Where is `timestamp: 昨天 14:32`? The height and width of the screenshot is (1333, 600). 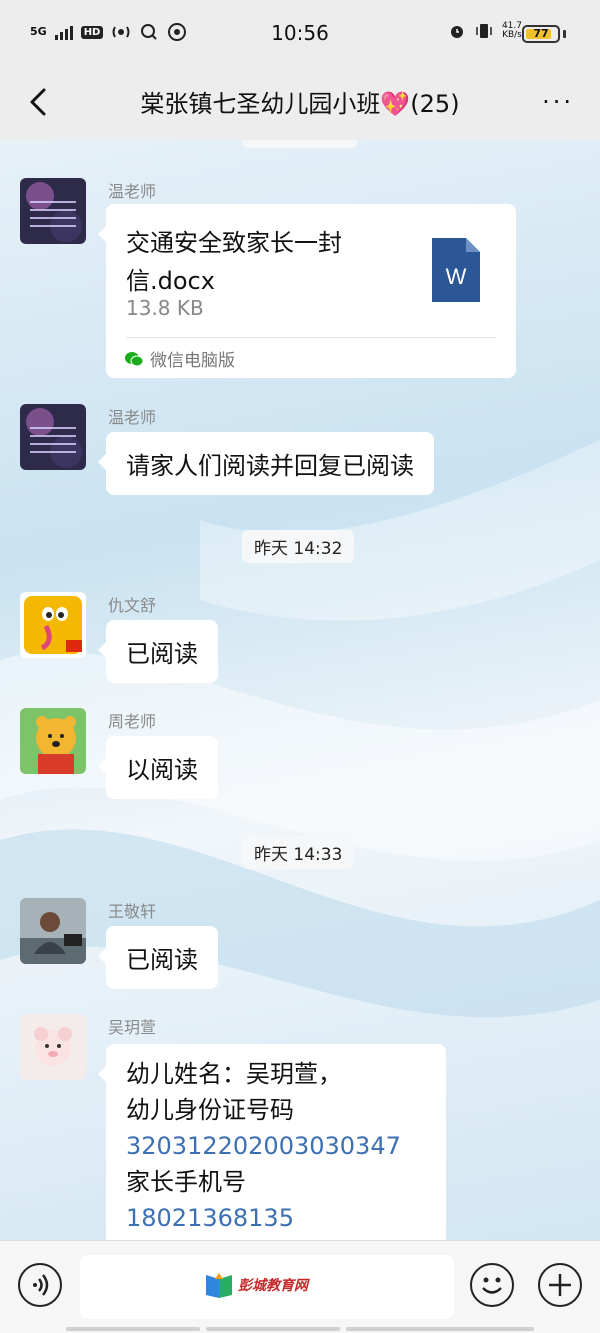 timestamp: 昨天 14:32 is located at coordinates (298, 546).